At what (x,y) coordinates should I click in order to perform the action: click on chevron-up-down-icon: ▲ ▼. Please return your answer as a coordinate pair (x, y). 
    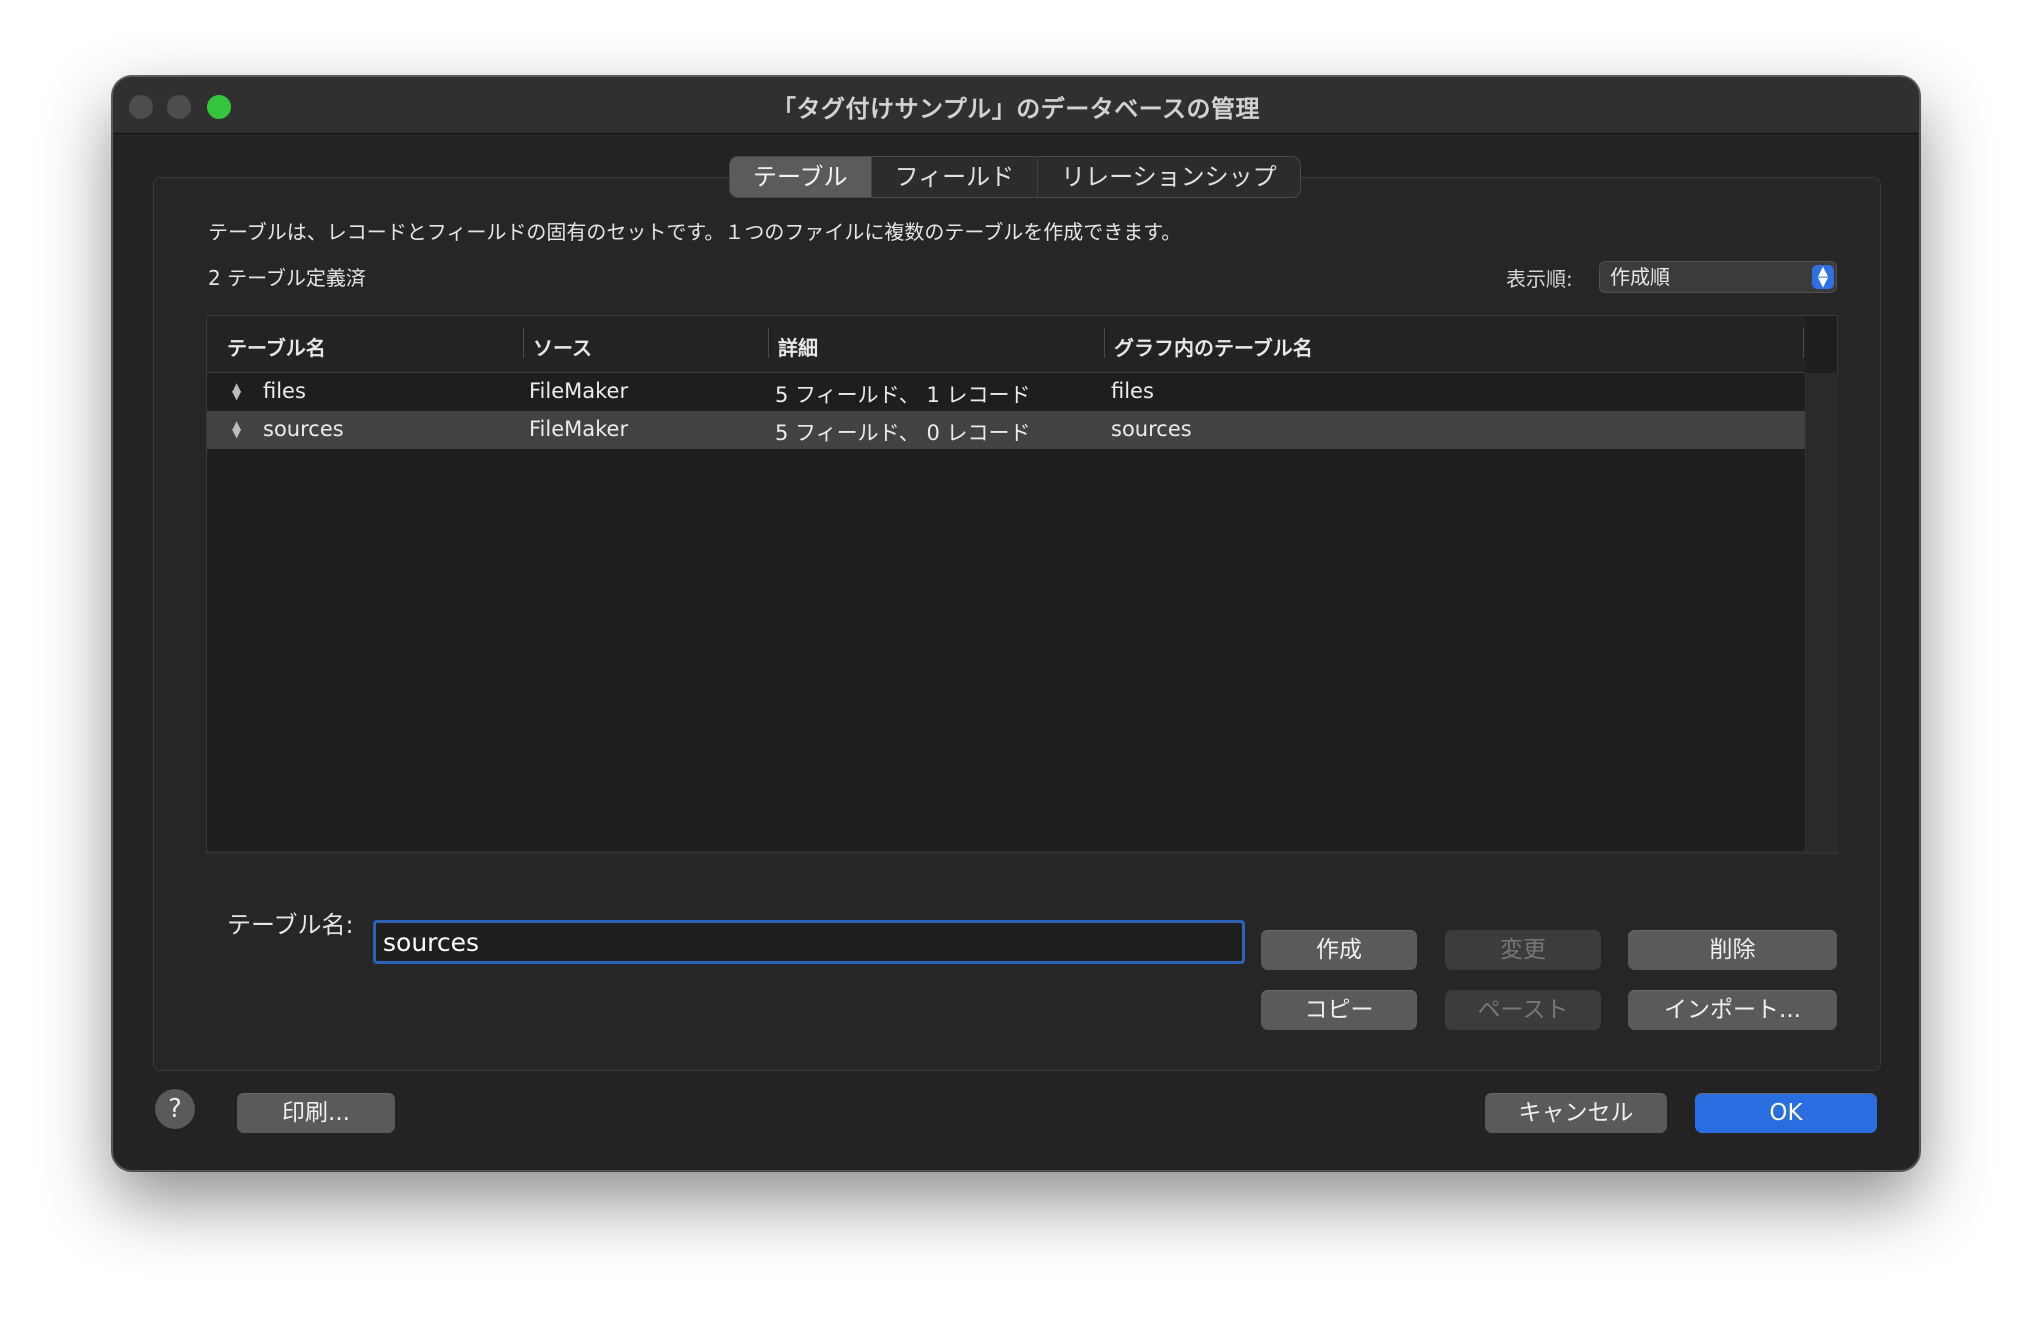
    Looking at the image, I should click on (1823, 277).